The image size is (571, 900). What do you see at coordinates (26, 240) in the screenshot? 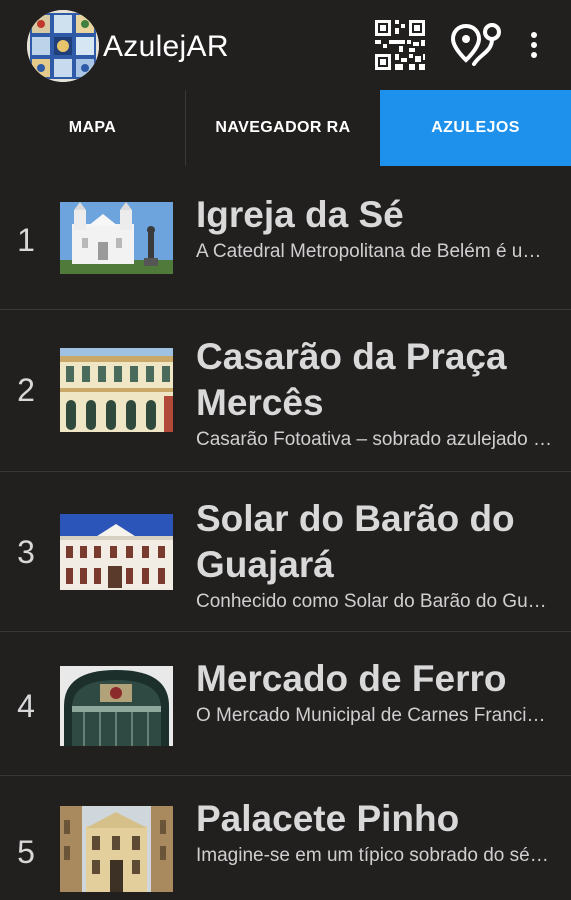
I see `item-number: 1` at bounding box center [26, 240].